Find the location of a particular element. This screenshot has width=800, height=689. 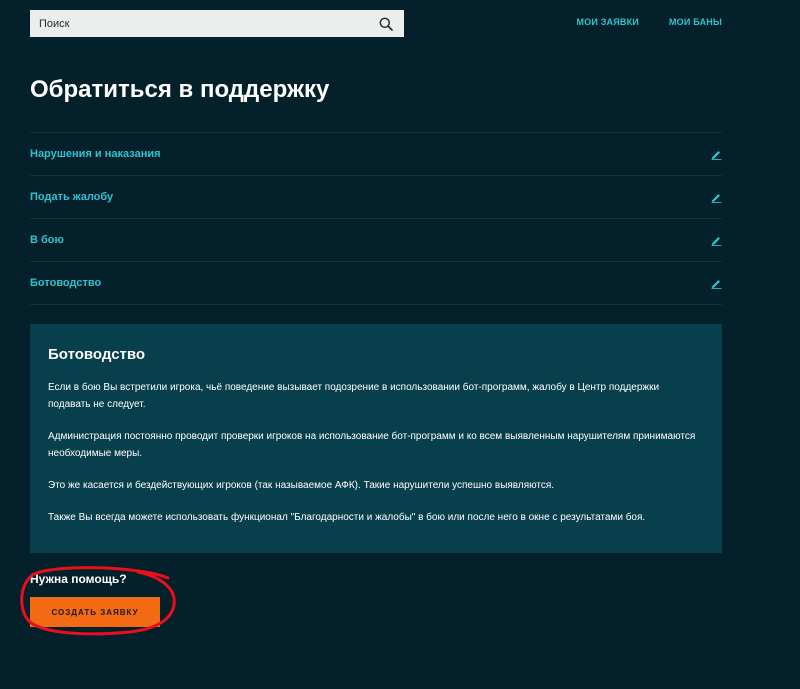

nav-my-bans: Мои баны is located at coordinates (695, 22).